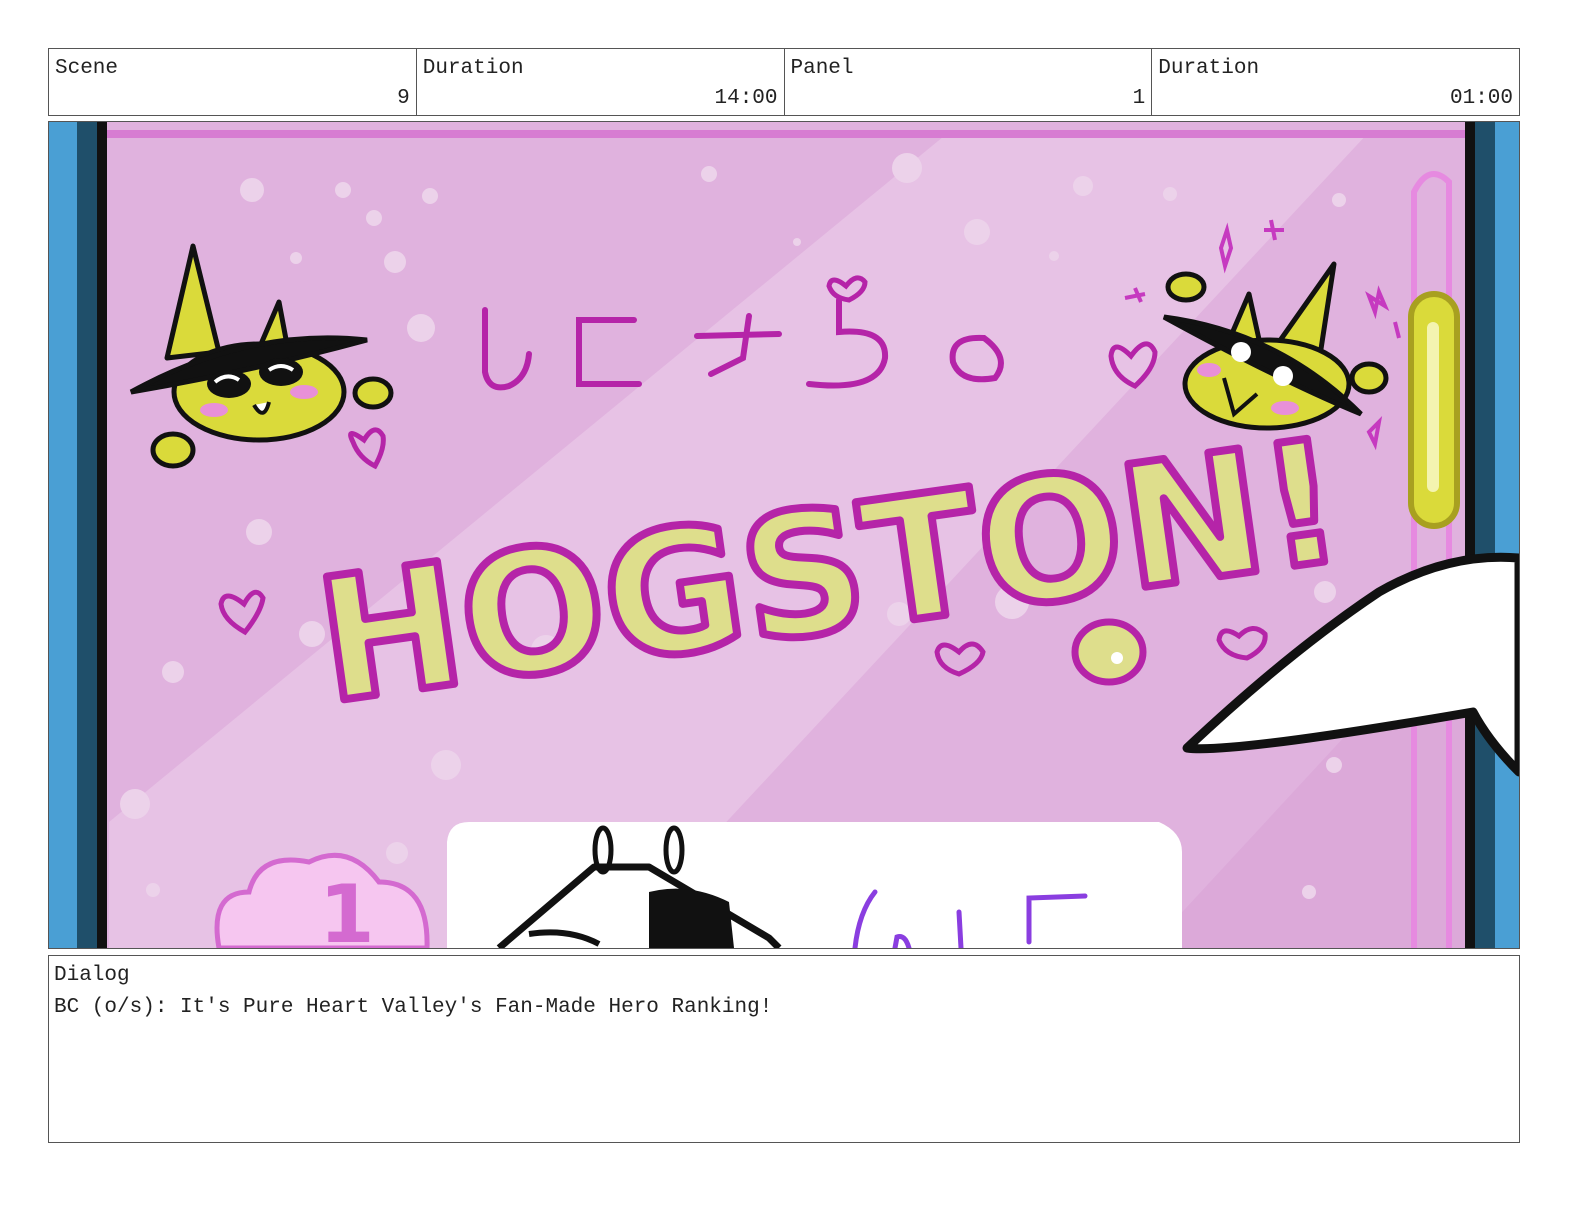 The image size is (1582, 1225). What do you see at coordinates (969, 82) in the screenshot?
I see `panel-cell: Panel 1` at bounding box center [969, 82].